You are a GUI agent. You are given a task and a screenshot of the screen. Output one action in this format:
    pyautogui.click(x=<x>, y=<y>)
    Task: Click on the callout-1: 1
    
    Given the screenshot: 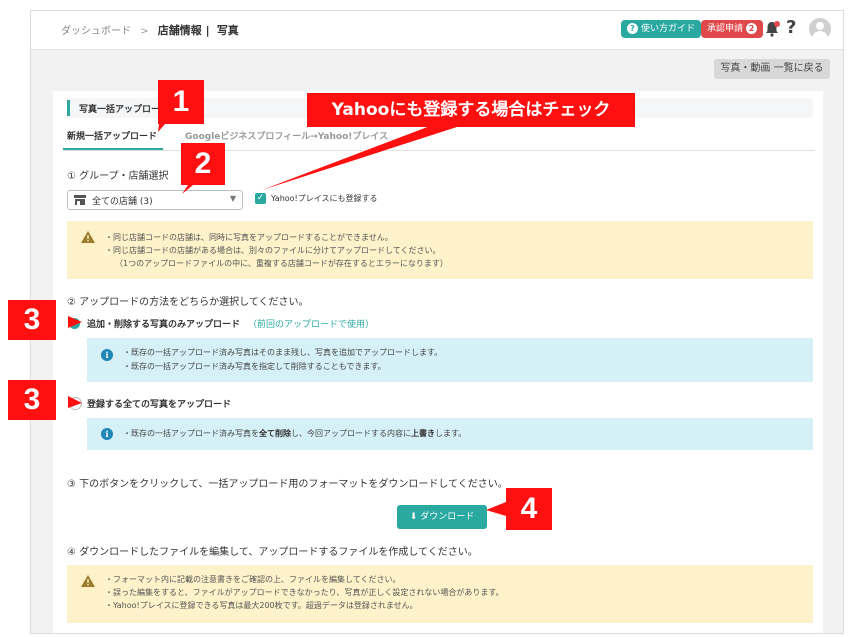 What is the action you would take?
    pyautogui.click(x=181, y=102)
    